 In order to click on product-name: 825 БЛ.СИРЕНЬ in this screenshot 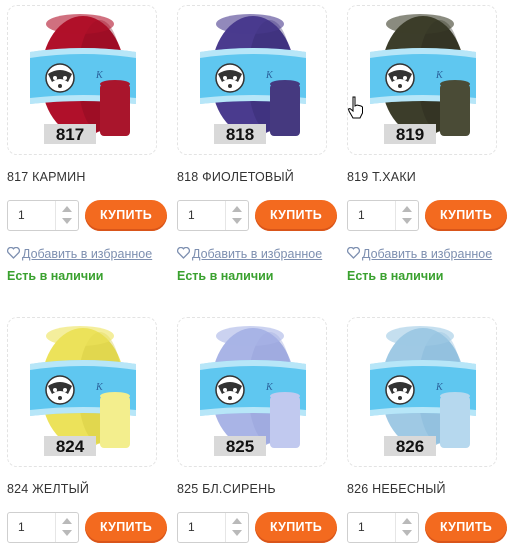, I will do `click(257, 489)`.